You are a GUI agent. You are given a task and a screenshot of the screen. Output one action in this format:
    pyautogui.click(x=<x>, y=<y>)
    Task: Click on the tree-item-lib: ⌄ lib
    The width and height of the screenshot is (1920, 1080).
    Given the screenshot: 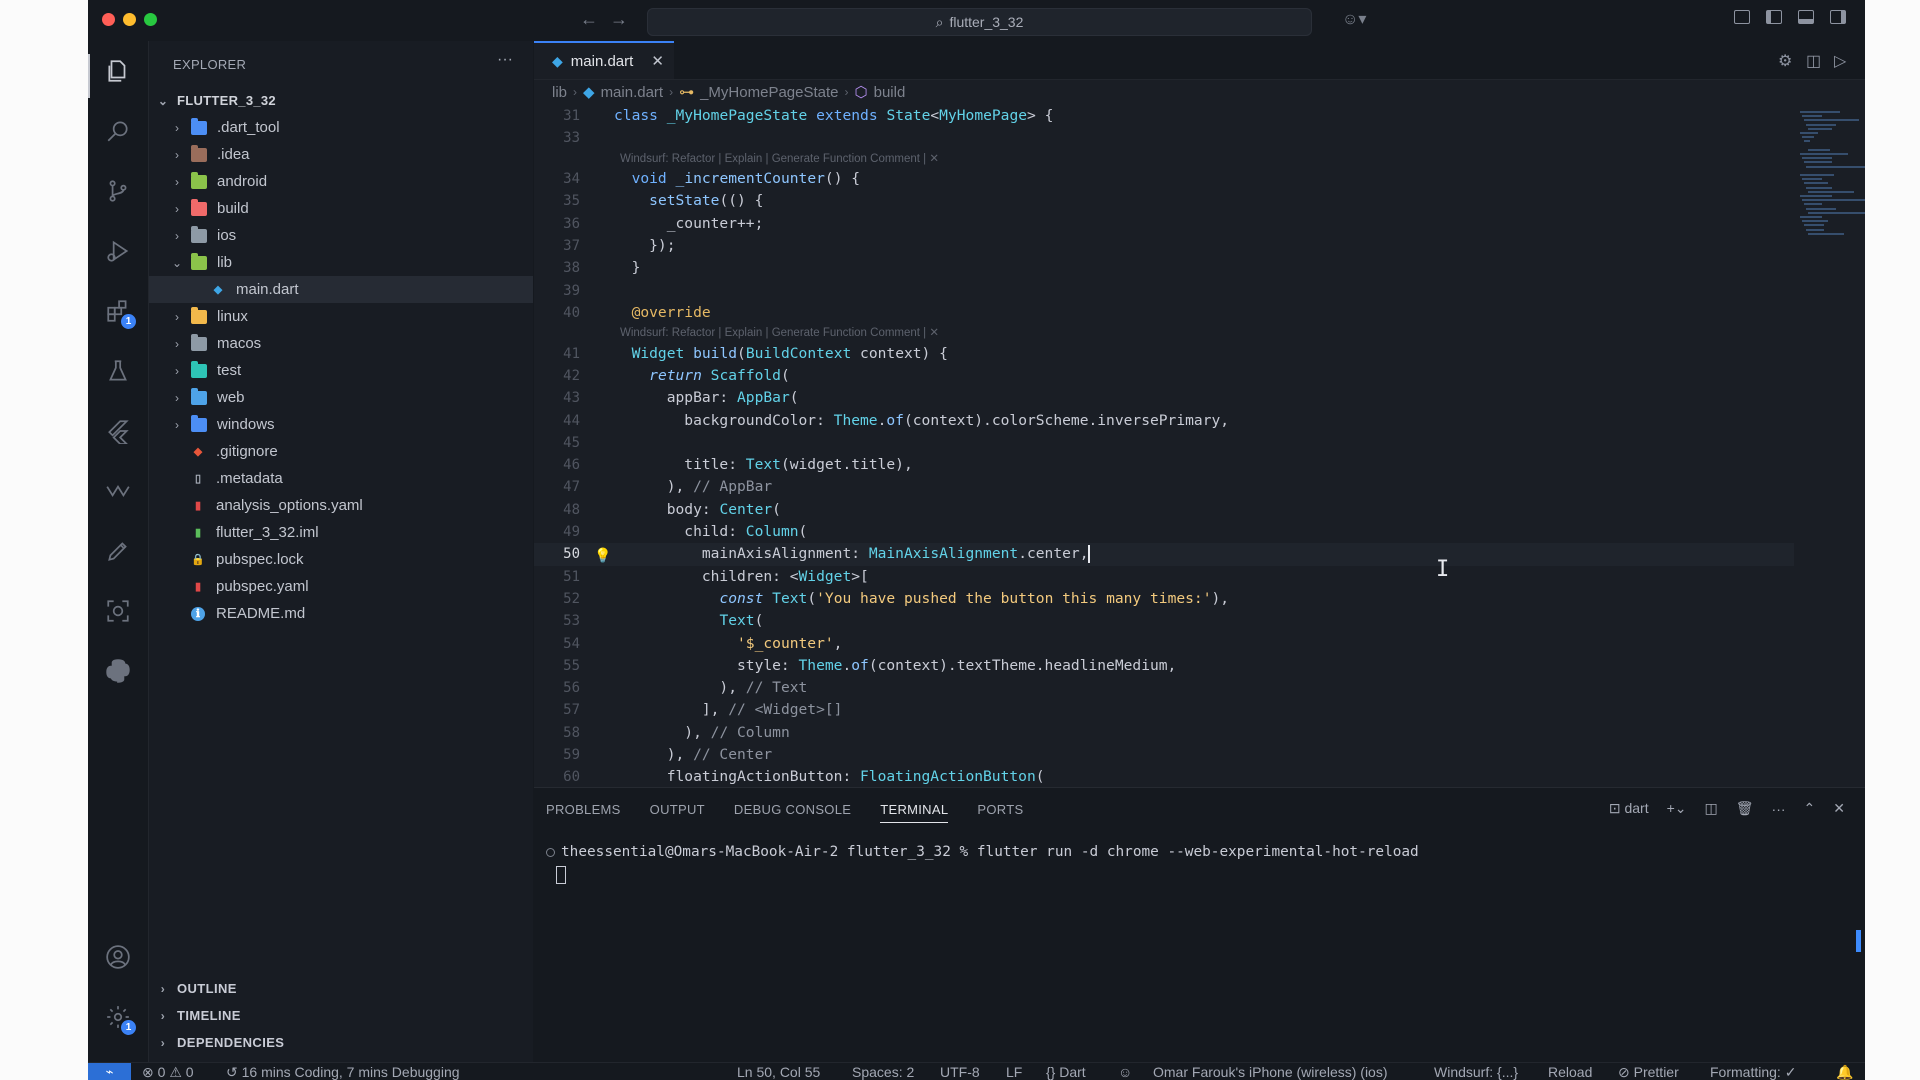 What is the action you would take?
    pyautogui.click(x=341, y=262)
    